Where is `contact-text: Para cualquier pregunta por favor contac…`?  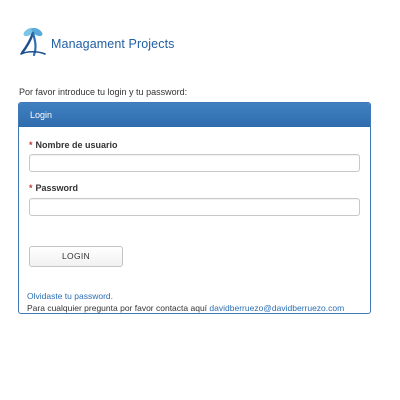
contact-text: Para cualquier pregunta por favor contac… is located at coordinates (117, 308).